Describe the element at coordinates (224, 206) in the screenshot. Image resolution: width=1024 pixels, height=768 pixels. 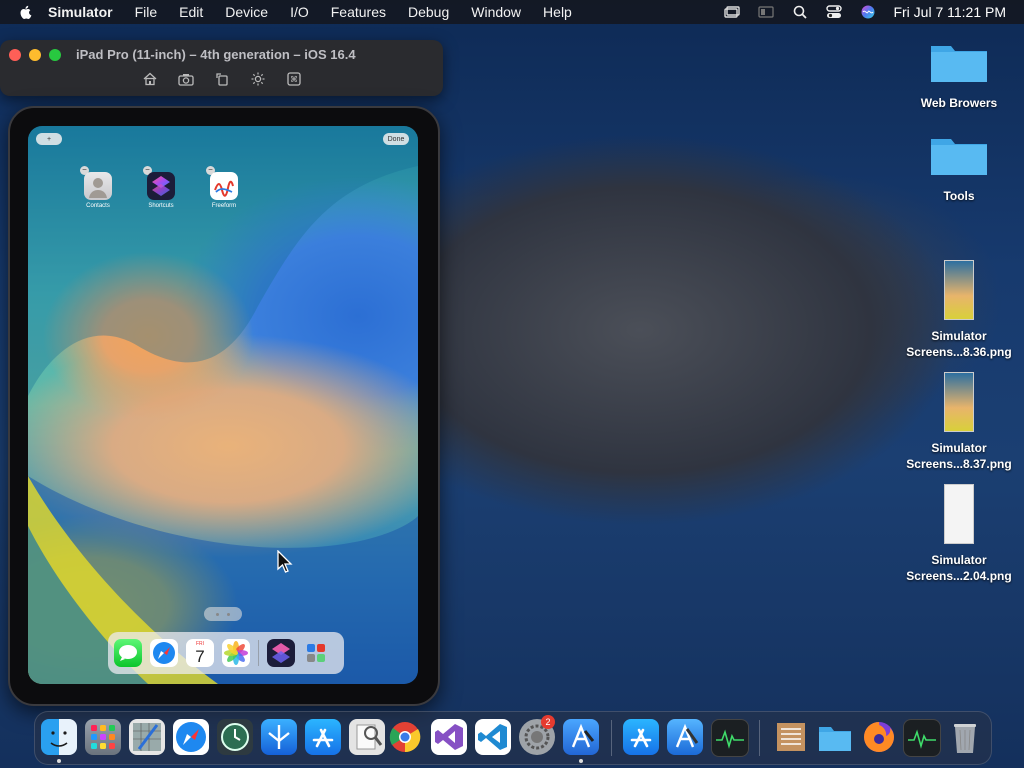
I see `freeform-app-label: Freeform` at that location.